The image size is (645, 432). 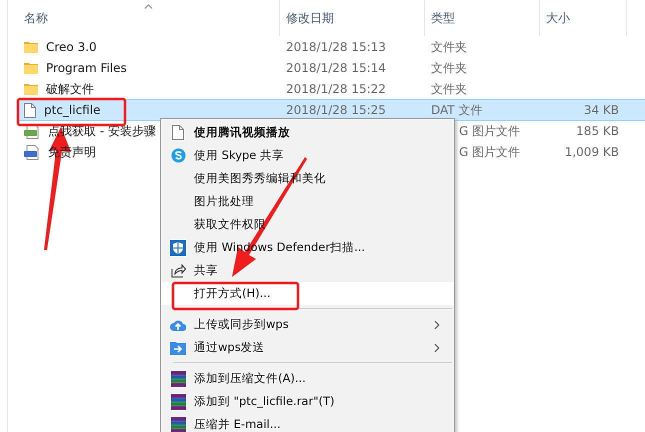 What do you see at coordinates (336, 68) in the screenshot?
I see `date-cell-text: 2018/1/28 15:14` at bounding box center [336, 68].